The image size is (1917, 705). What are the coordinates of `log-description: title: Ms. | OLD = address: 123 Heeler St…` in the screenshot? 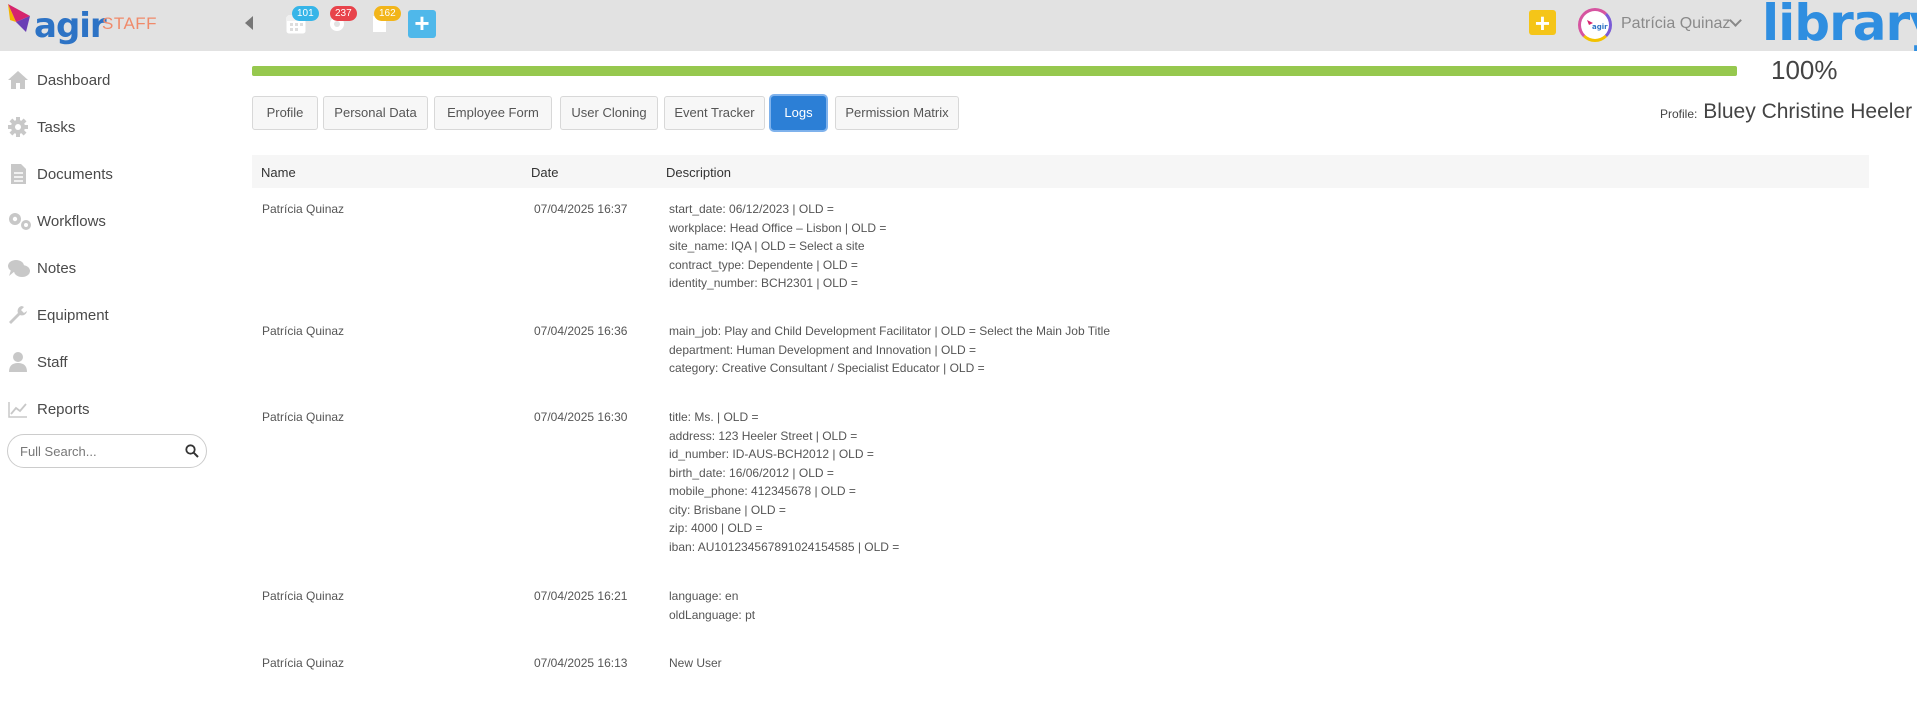 It's located at (784, 482).